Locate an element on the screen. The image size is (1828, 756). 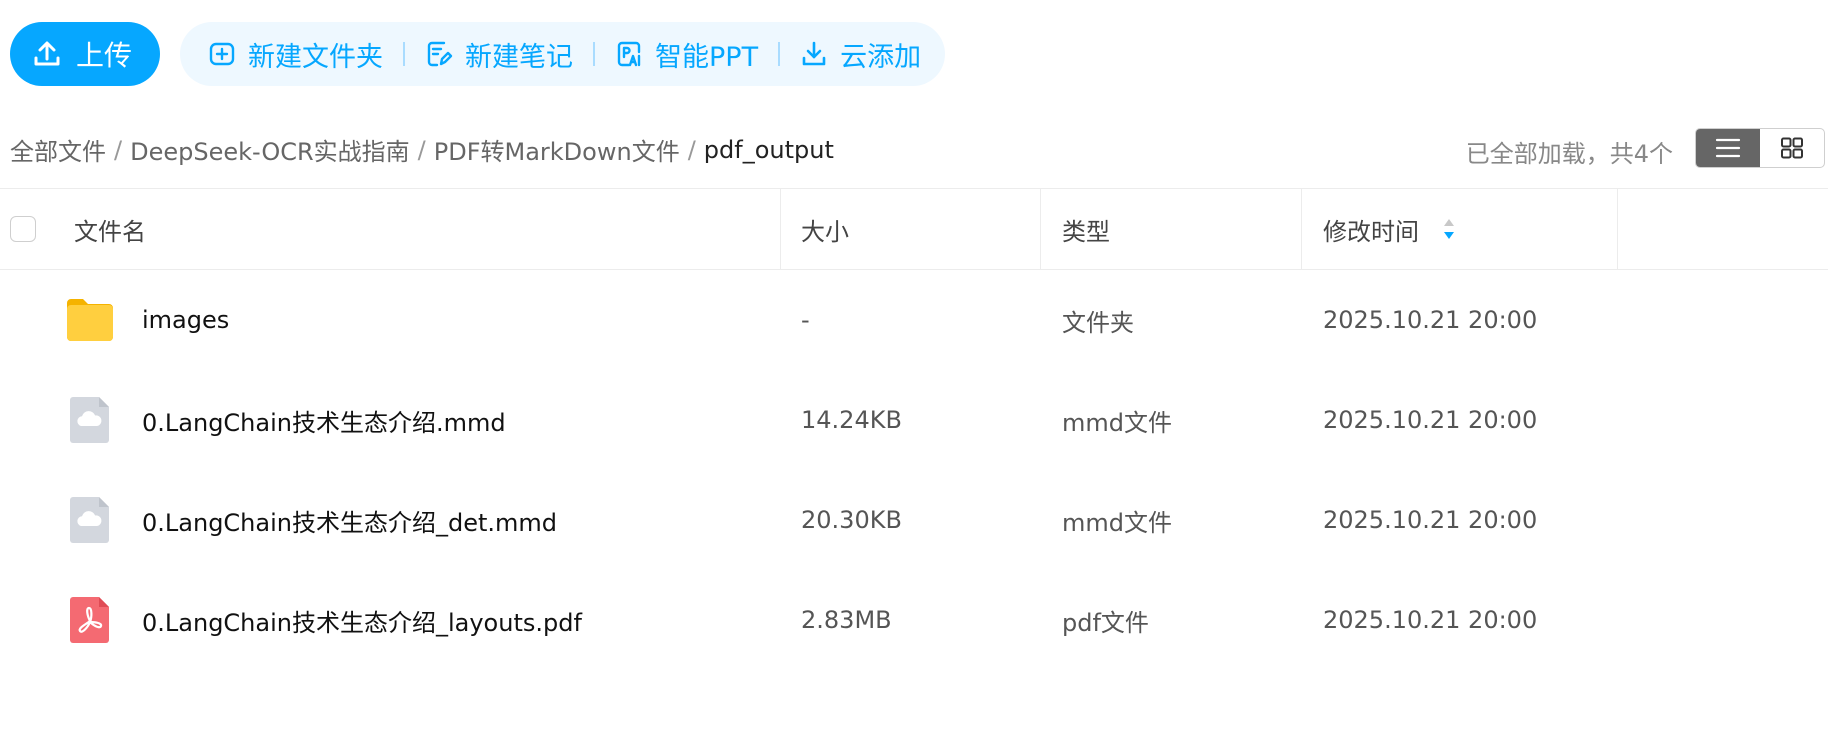
pdf-file-icon is located at coordinates (89, 620).